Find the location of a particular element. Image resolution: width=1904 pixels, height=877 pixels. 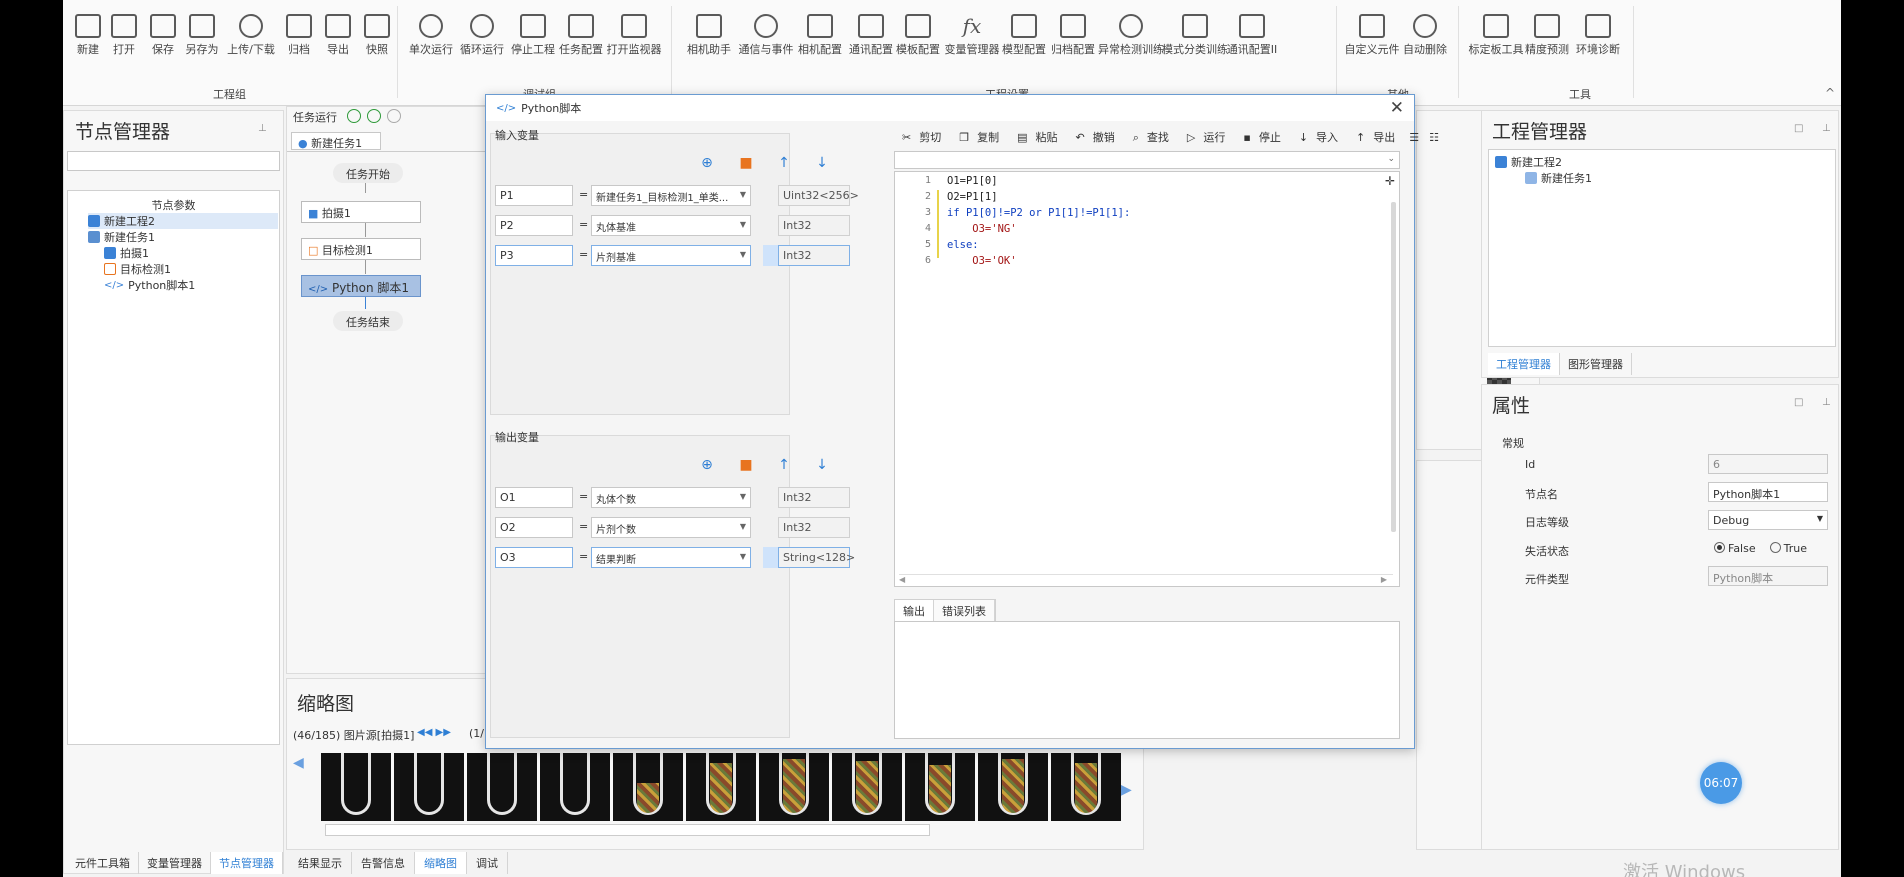

tree-item-capture: 拍摄1 is located at coordinates (126, 253).